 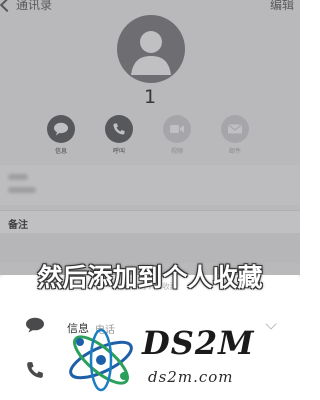 I want to click on watermark-text: DS2M, so click(x=198, y=343).